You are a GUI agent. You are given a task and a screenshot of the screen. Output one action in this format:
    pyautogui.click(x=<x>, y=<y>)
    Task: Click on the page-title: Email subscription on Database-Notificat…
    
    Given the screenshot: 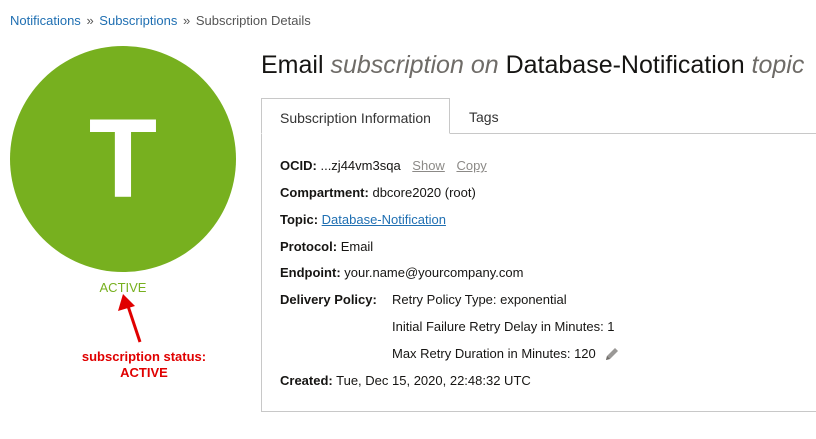 What is the action you would take?
    pyautogui.click(x=532, y=65)
    